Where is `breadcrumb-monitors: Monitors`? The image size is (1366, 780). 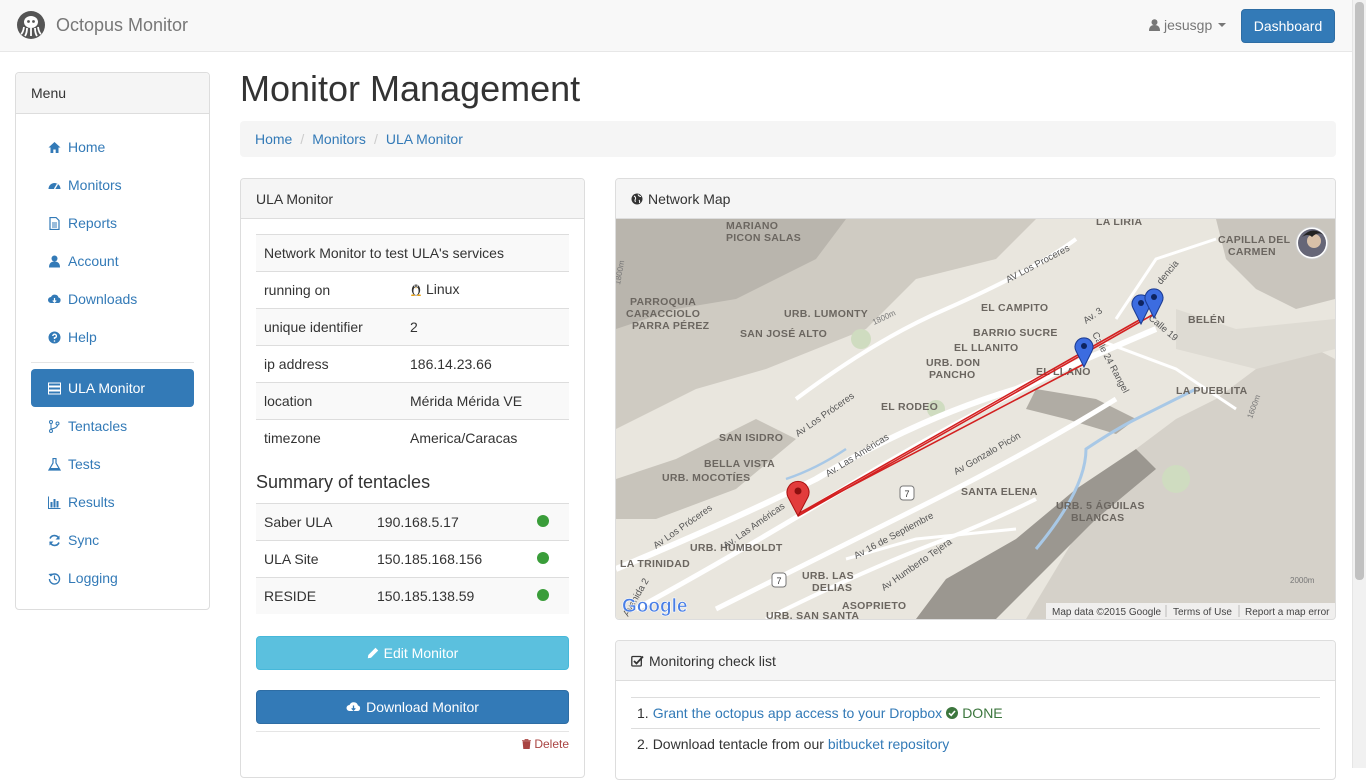
breadcrumb-monitors: Monitors is located at coordinates (339, 139).